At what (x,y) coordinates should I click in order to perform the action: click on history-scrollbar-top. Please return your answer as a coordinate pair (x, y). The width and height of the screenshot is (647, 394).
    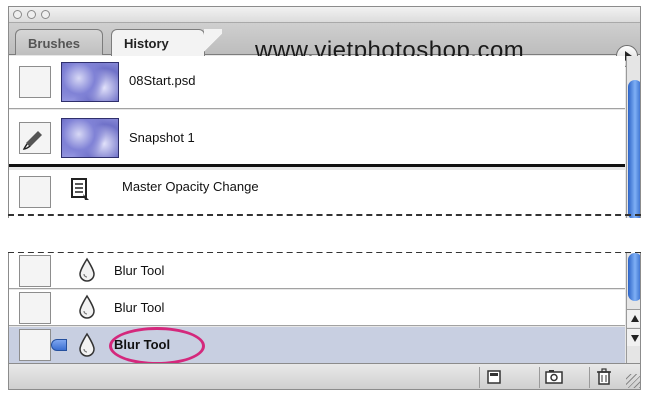
    Looking at the image, I should click on (633, 137).